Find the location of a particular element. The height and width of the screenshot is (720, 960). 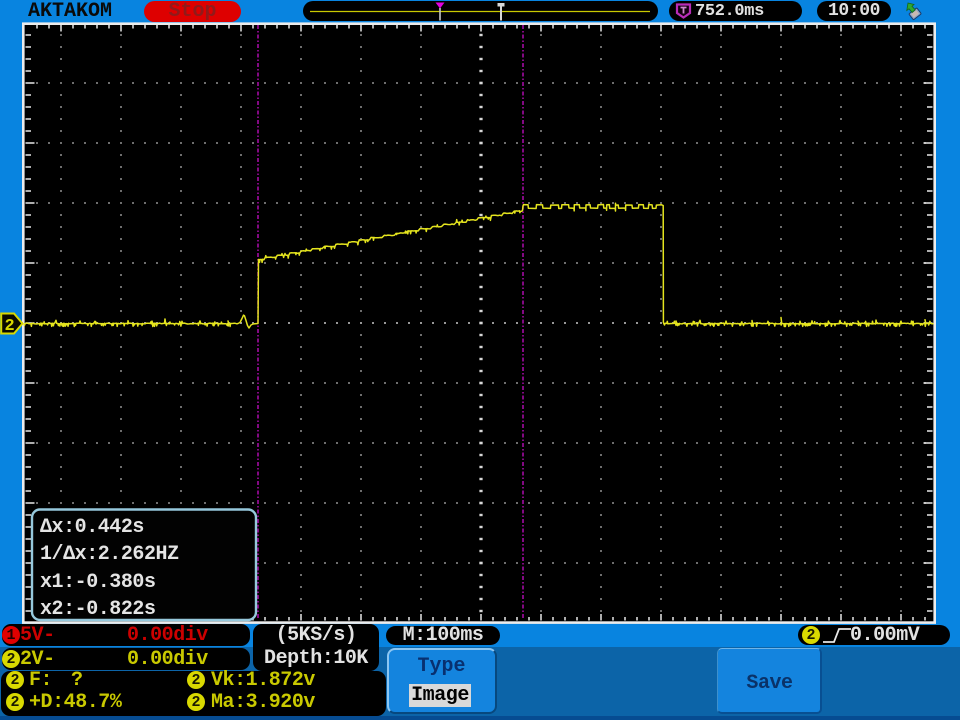

svg-text: 1/Δx:2.262HZ is located at coordinates (109, 554).